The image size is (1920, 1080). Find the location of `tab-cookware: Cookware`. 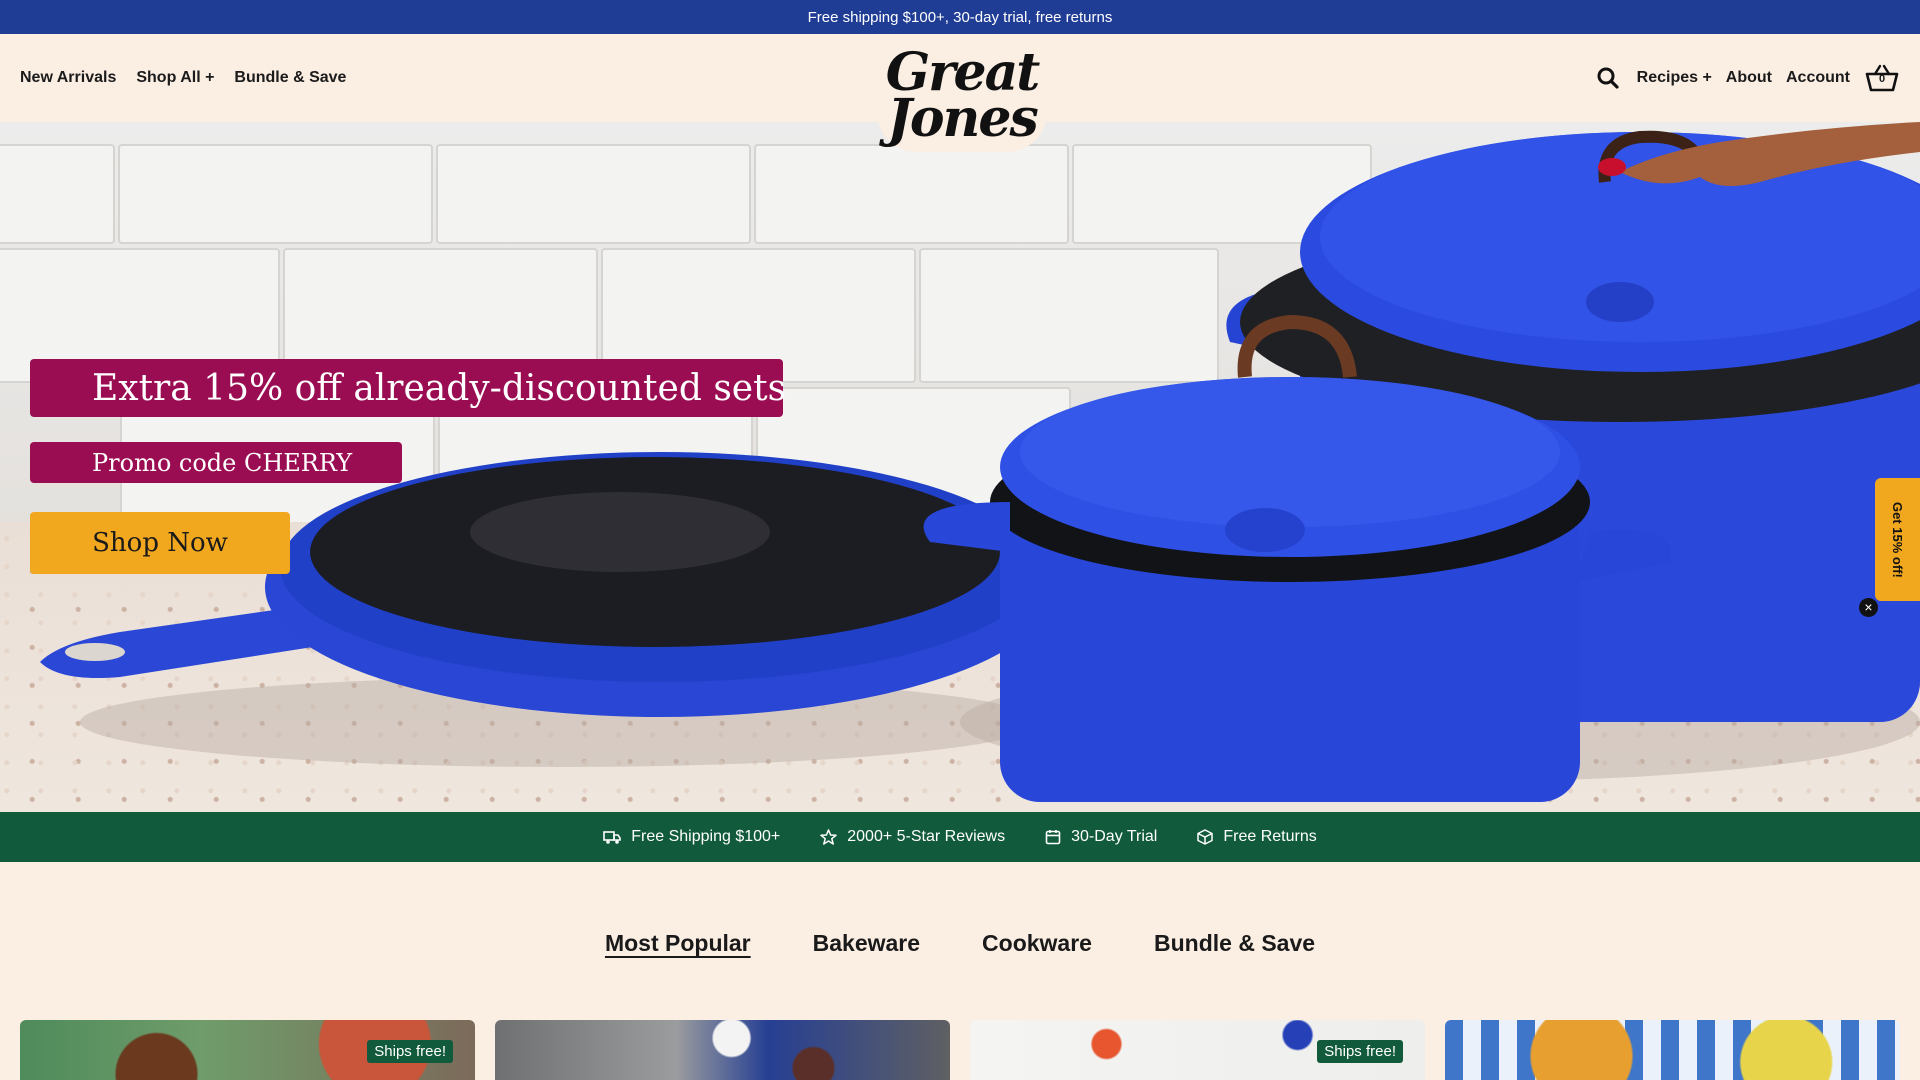

tab-cookware: Cookware is located at coordinates (1037, 950).